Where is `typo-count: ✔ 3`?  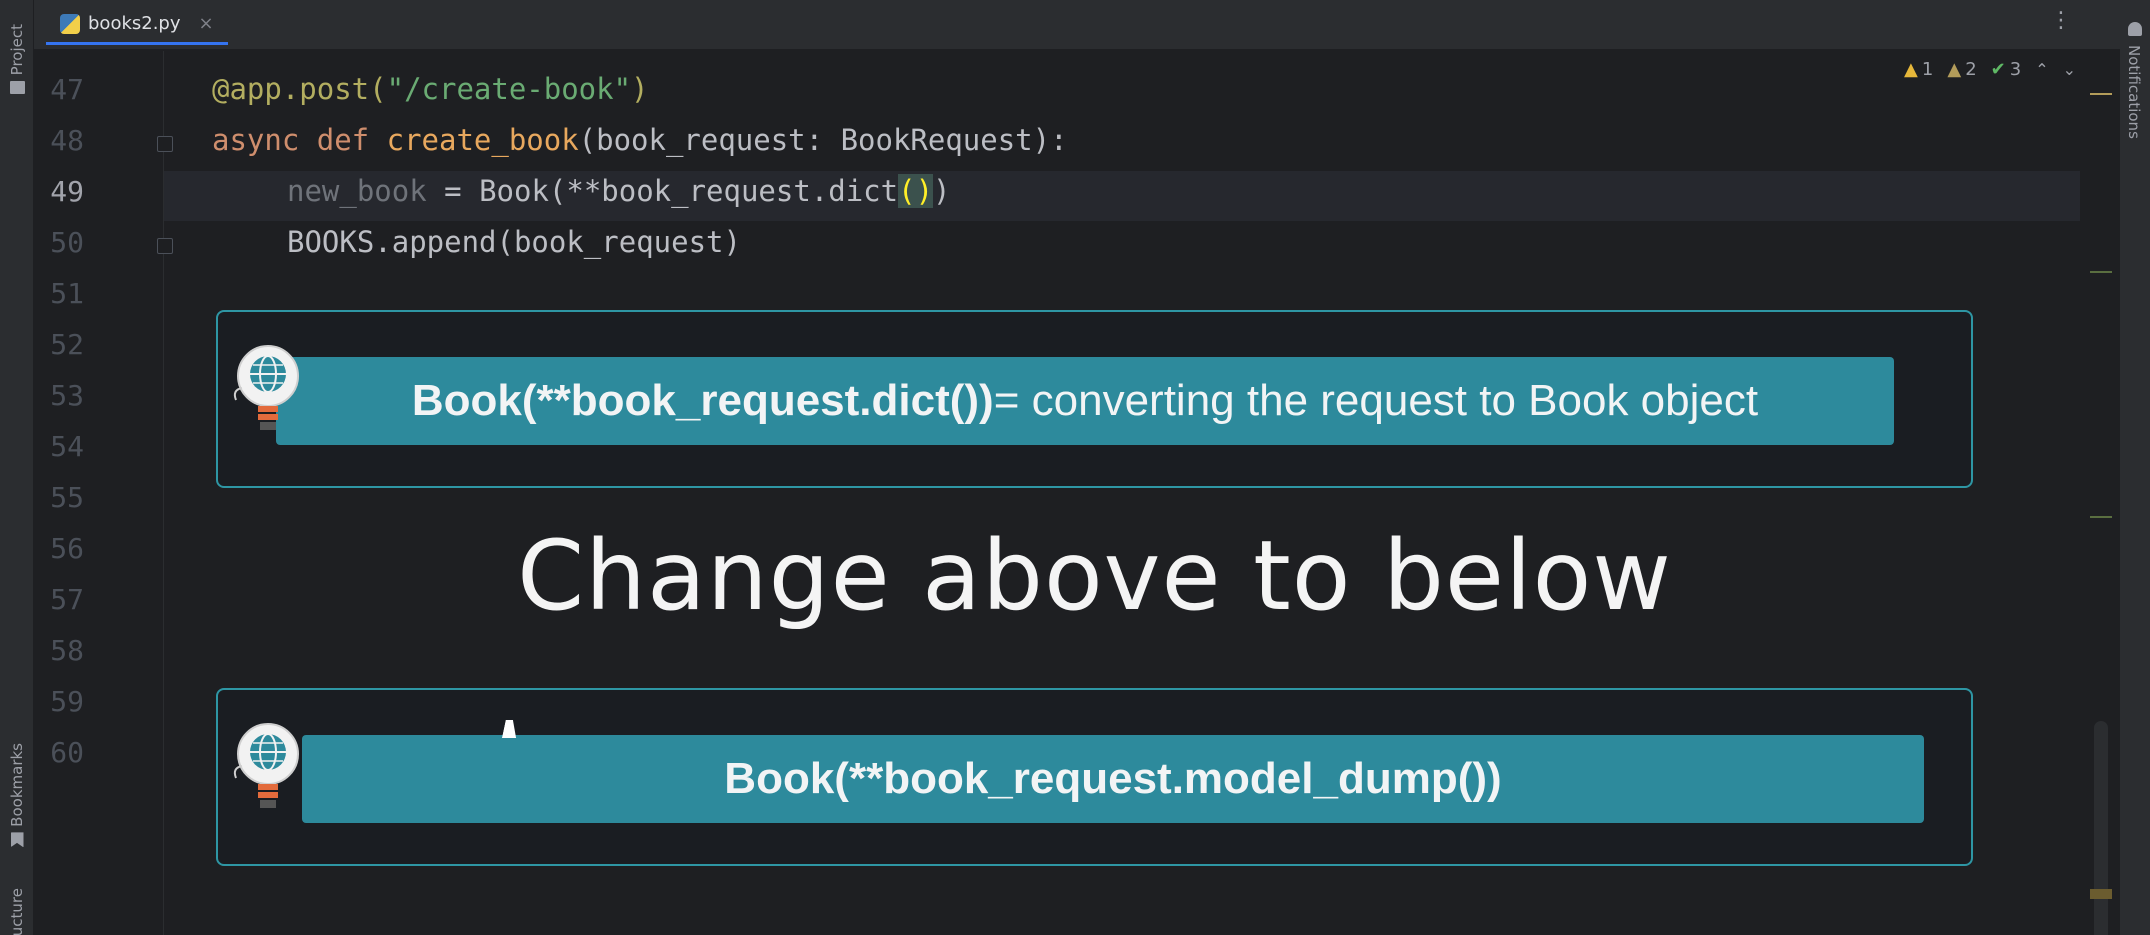
typo-count: ✔ 3 is located at coordinates (2006, 69).